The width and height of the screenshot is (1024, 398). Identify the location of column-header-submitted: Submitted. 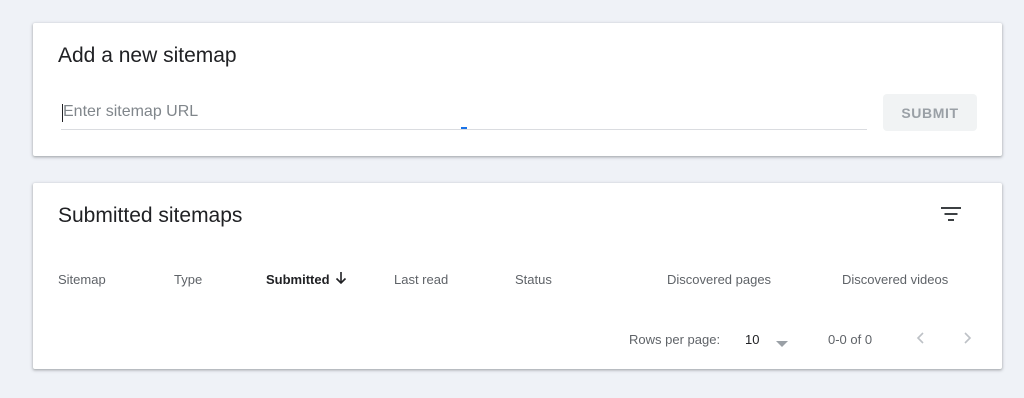
(298, 279).